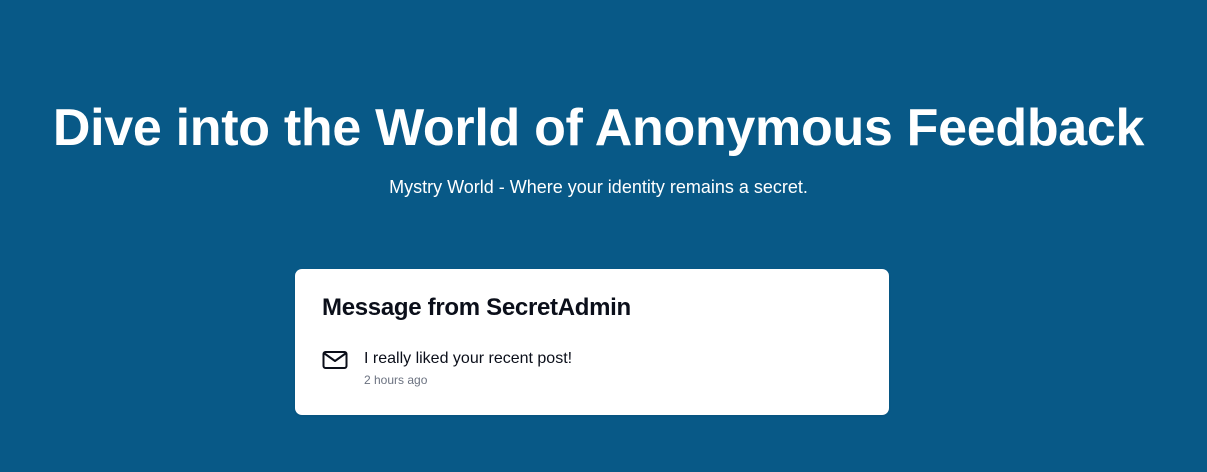 This screenshot has width=1207, height=472. What do you see at coordinates (468, 358) in the screenshot?
I see `message-text: I really liked your recent post!` at bounding box center [468, 358].